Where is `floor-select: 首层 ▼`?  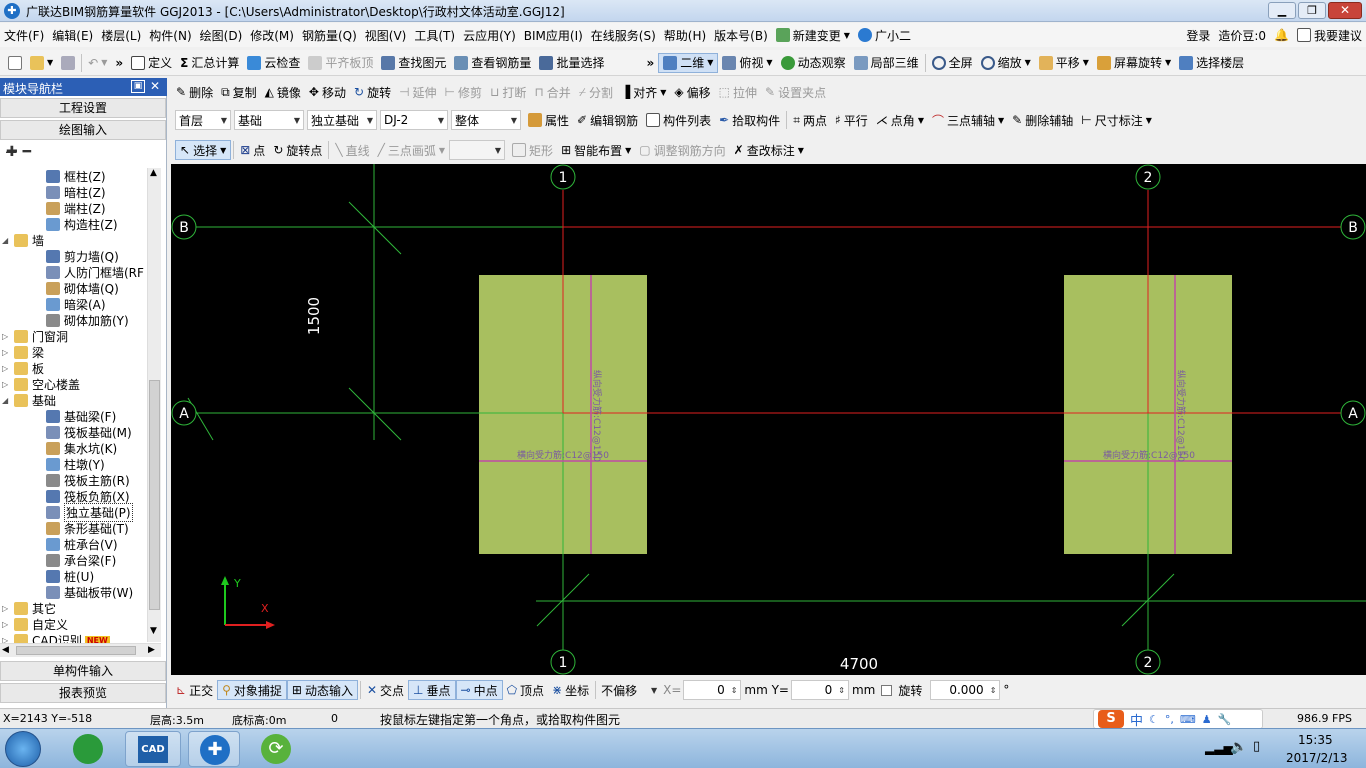 floor-select: 首层 ▼ is located at coordinates (203, 120).